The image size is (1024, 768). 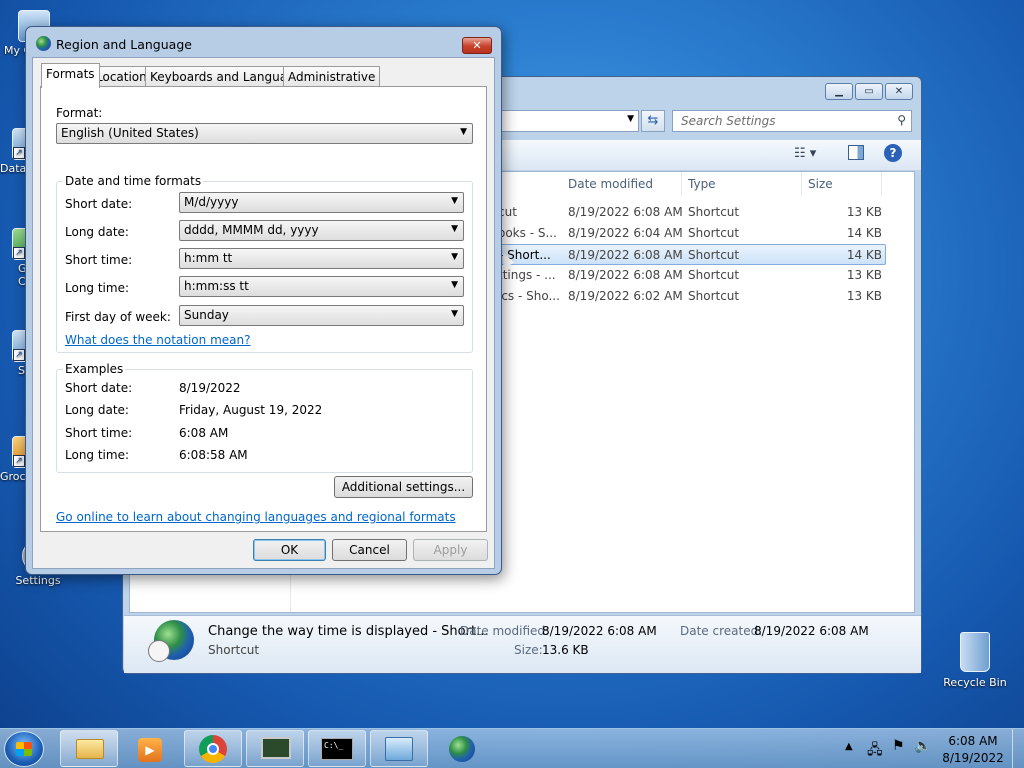 What do you see at coordinates (875, 751) in the screenshot?
I see `network-icon: 🖧` at bounding box center [875, 751].